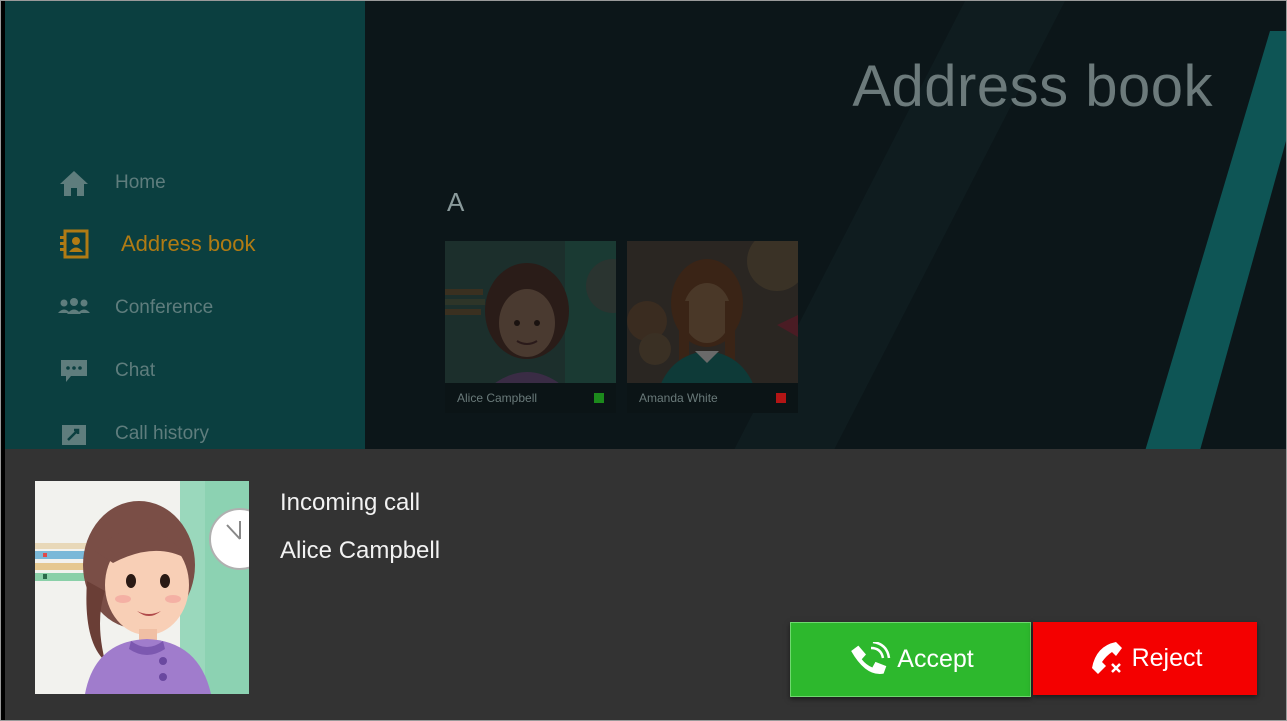  Describe the element at coordinates (1107, 658) in the screenshot. I see `phone-reject-icon` at that location.